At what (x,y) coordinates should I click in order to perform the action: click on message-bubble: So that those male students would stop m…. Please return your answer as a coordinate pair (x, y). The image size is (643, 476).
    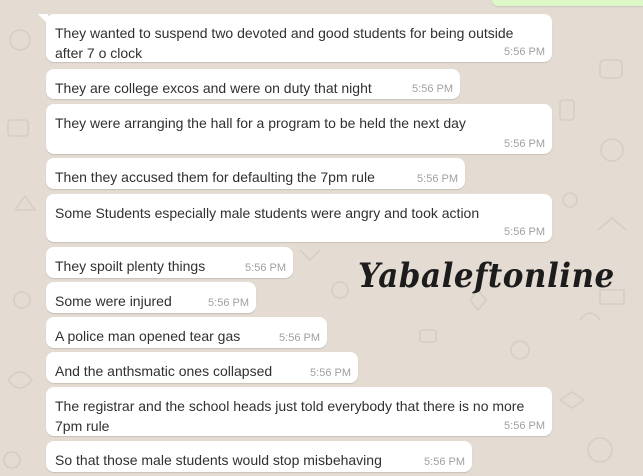
    Looking at the image, I should click on (259, 456).